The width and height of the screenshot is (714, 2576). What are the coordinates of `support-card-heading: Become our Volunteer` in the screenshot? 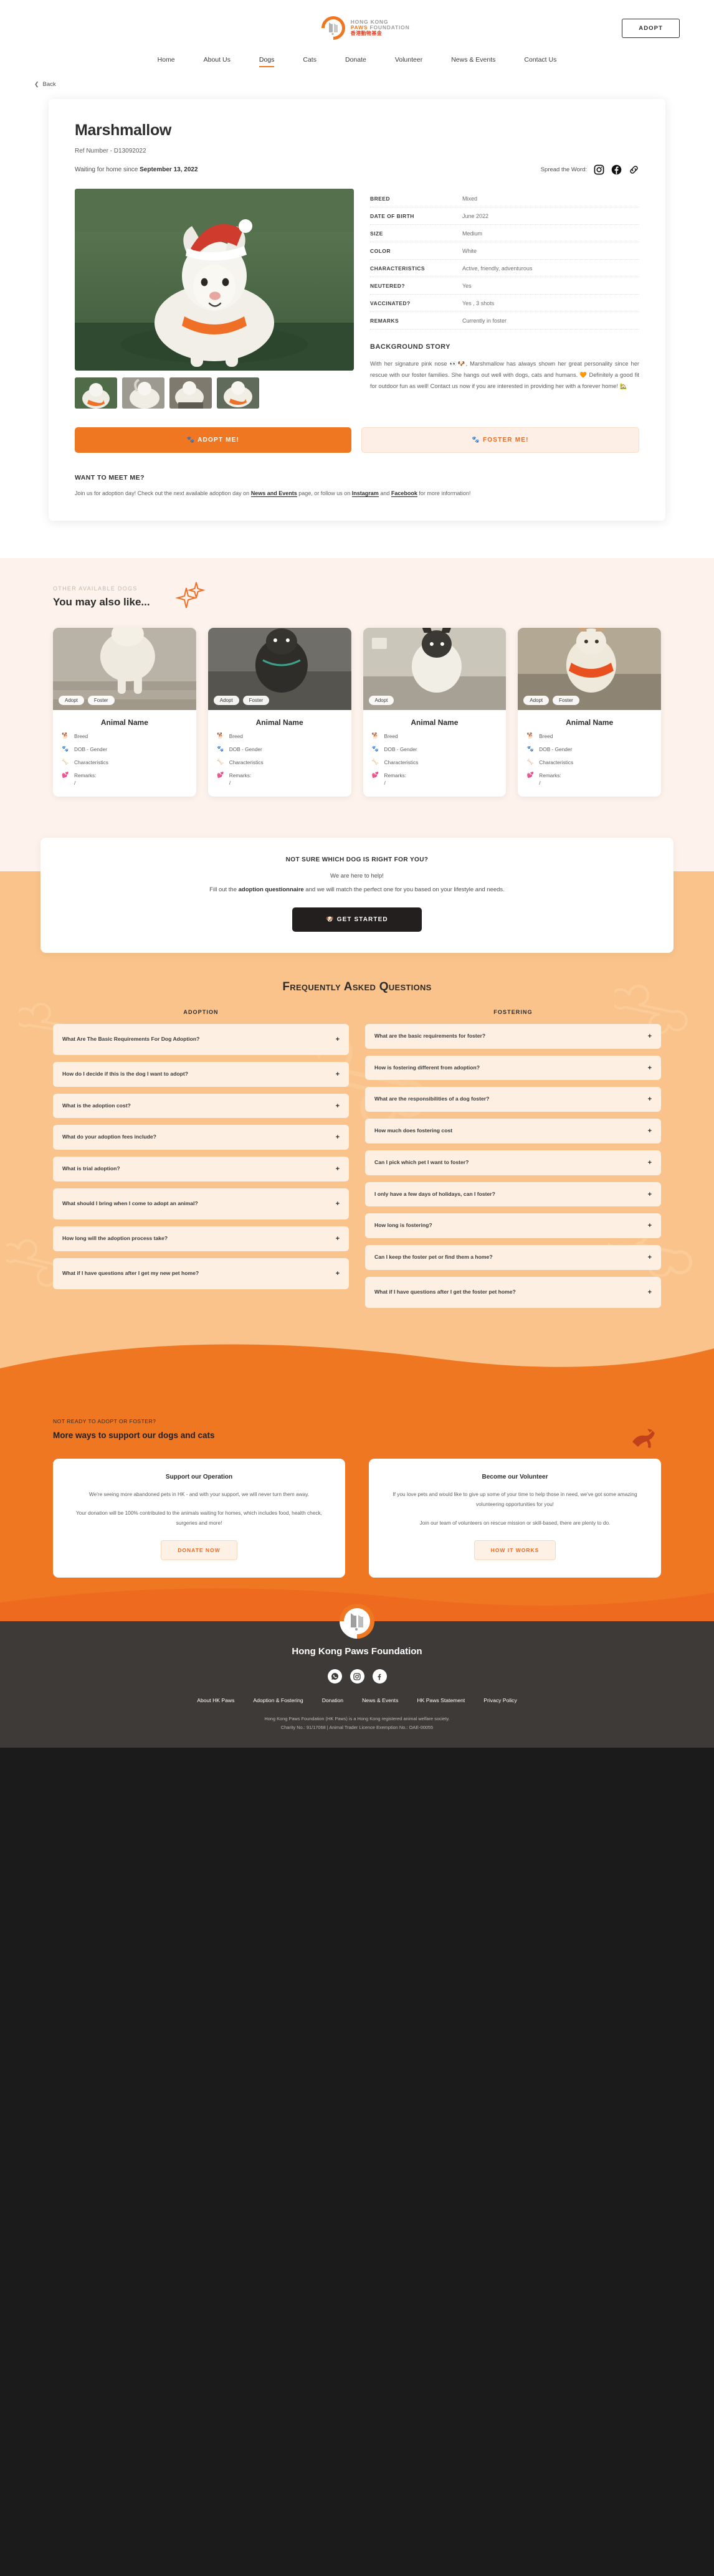 It's located at (515, 1477).